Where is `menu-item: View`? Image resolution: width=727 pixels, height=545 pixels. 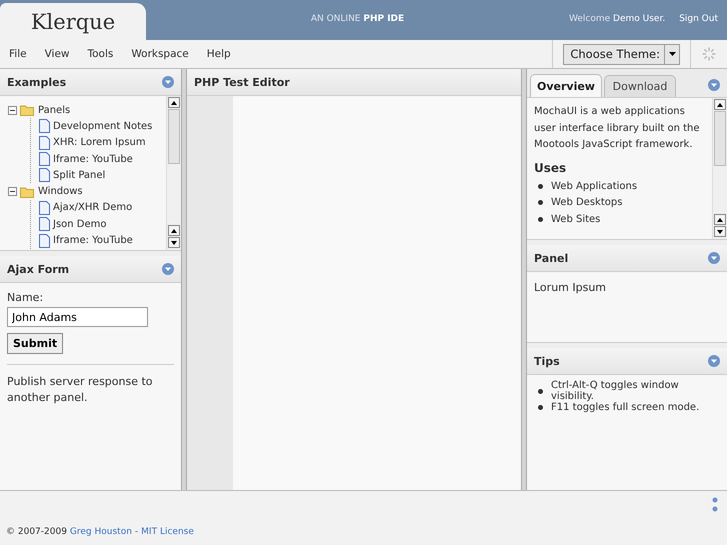 menu-item: View is located at coordinates (57, 54).